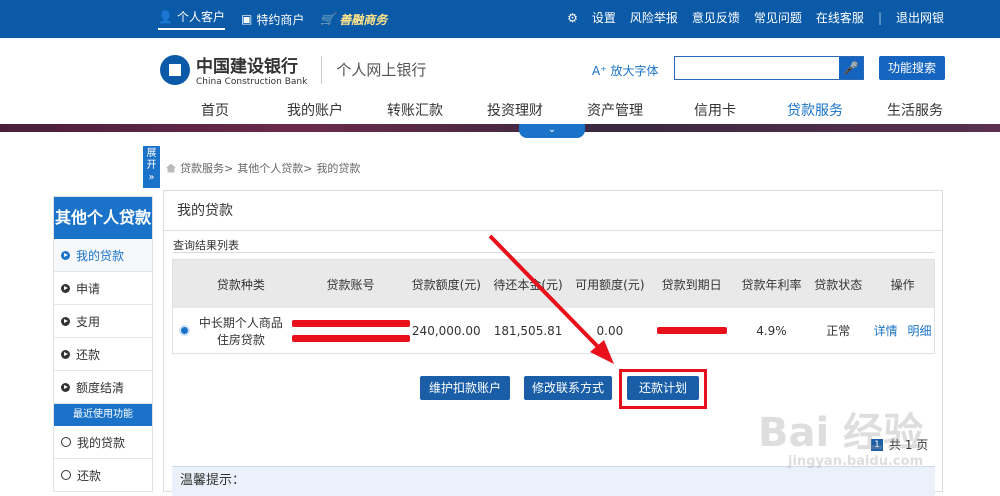  What do you see at coordinates (840, 17) in the screenshot?
I see `online-service-link: 在线客服` at bounding box center [840, 17].